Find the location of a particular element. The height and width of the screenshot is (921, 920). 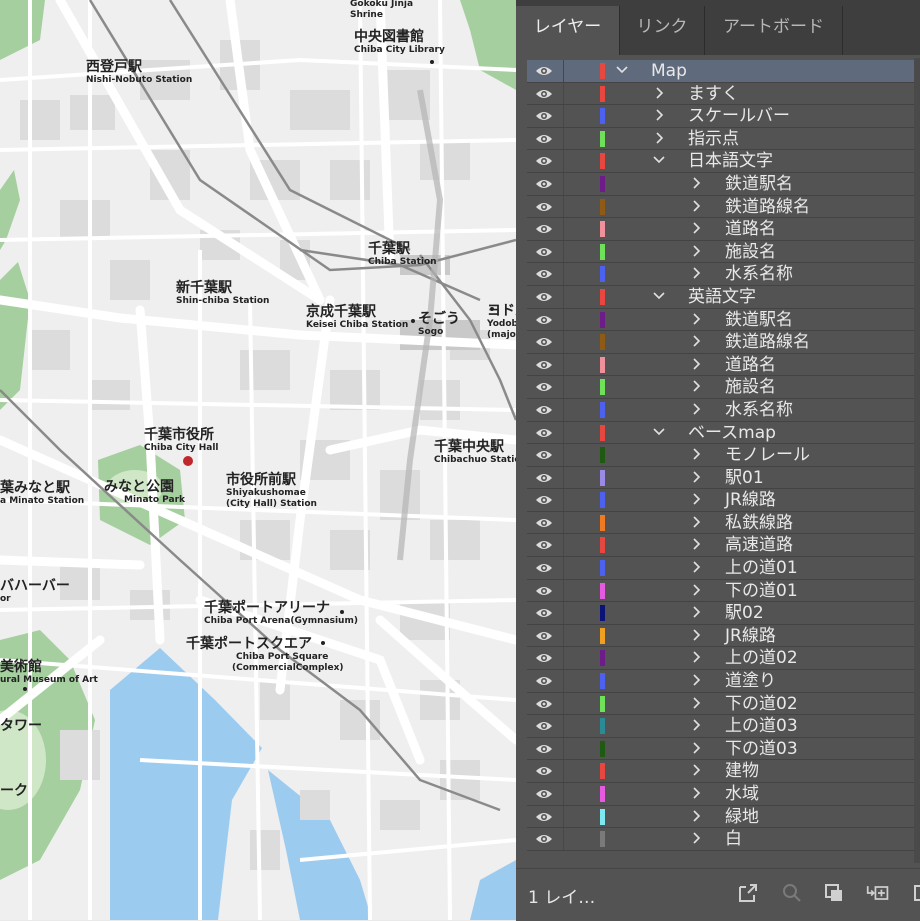

layer-row: 日本語文字 is located at coordinates (723, 161).